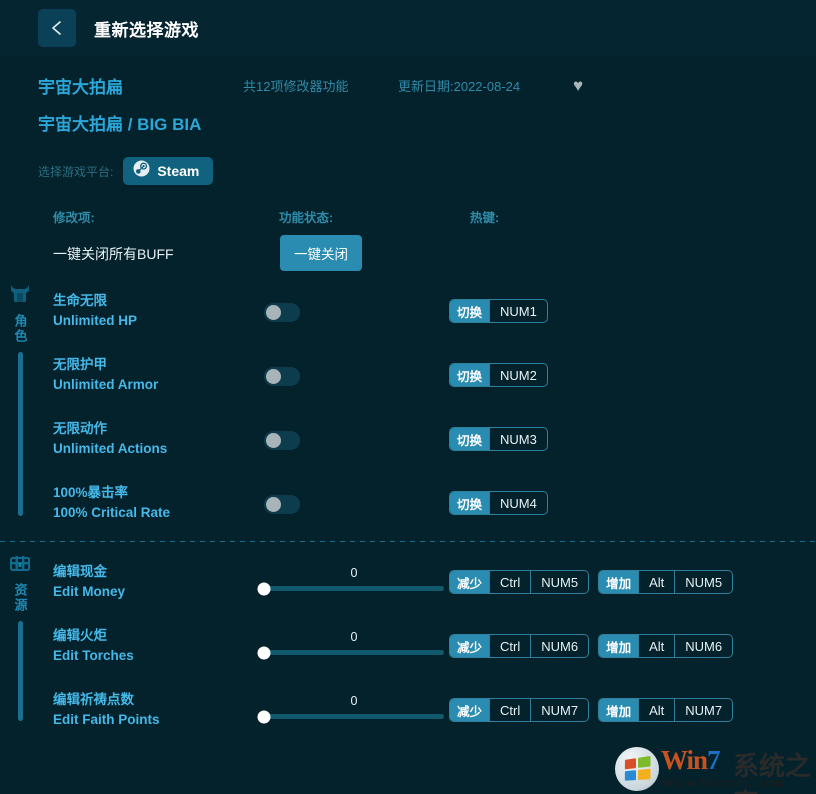  I want to click on modifier-row: 无限护甲 Unlimited Armor 切换 NUM2, so click(408, 377).